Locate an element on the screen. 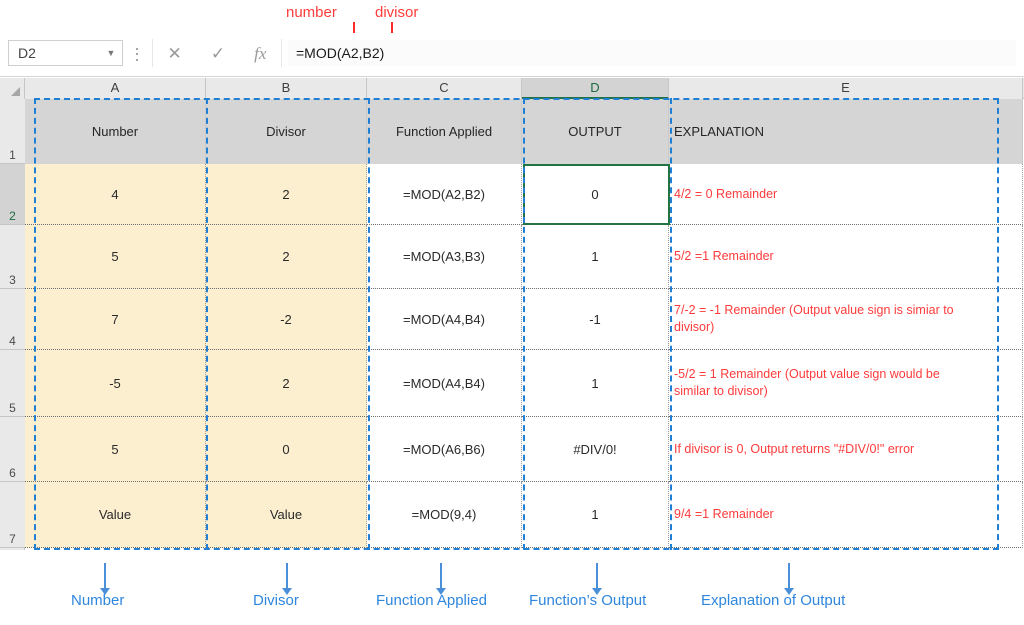 This screenshot has width=1024, height=625. cell-b7: Value is located at coordinates (286, 515).